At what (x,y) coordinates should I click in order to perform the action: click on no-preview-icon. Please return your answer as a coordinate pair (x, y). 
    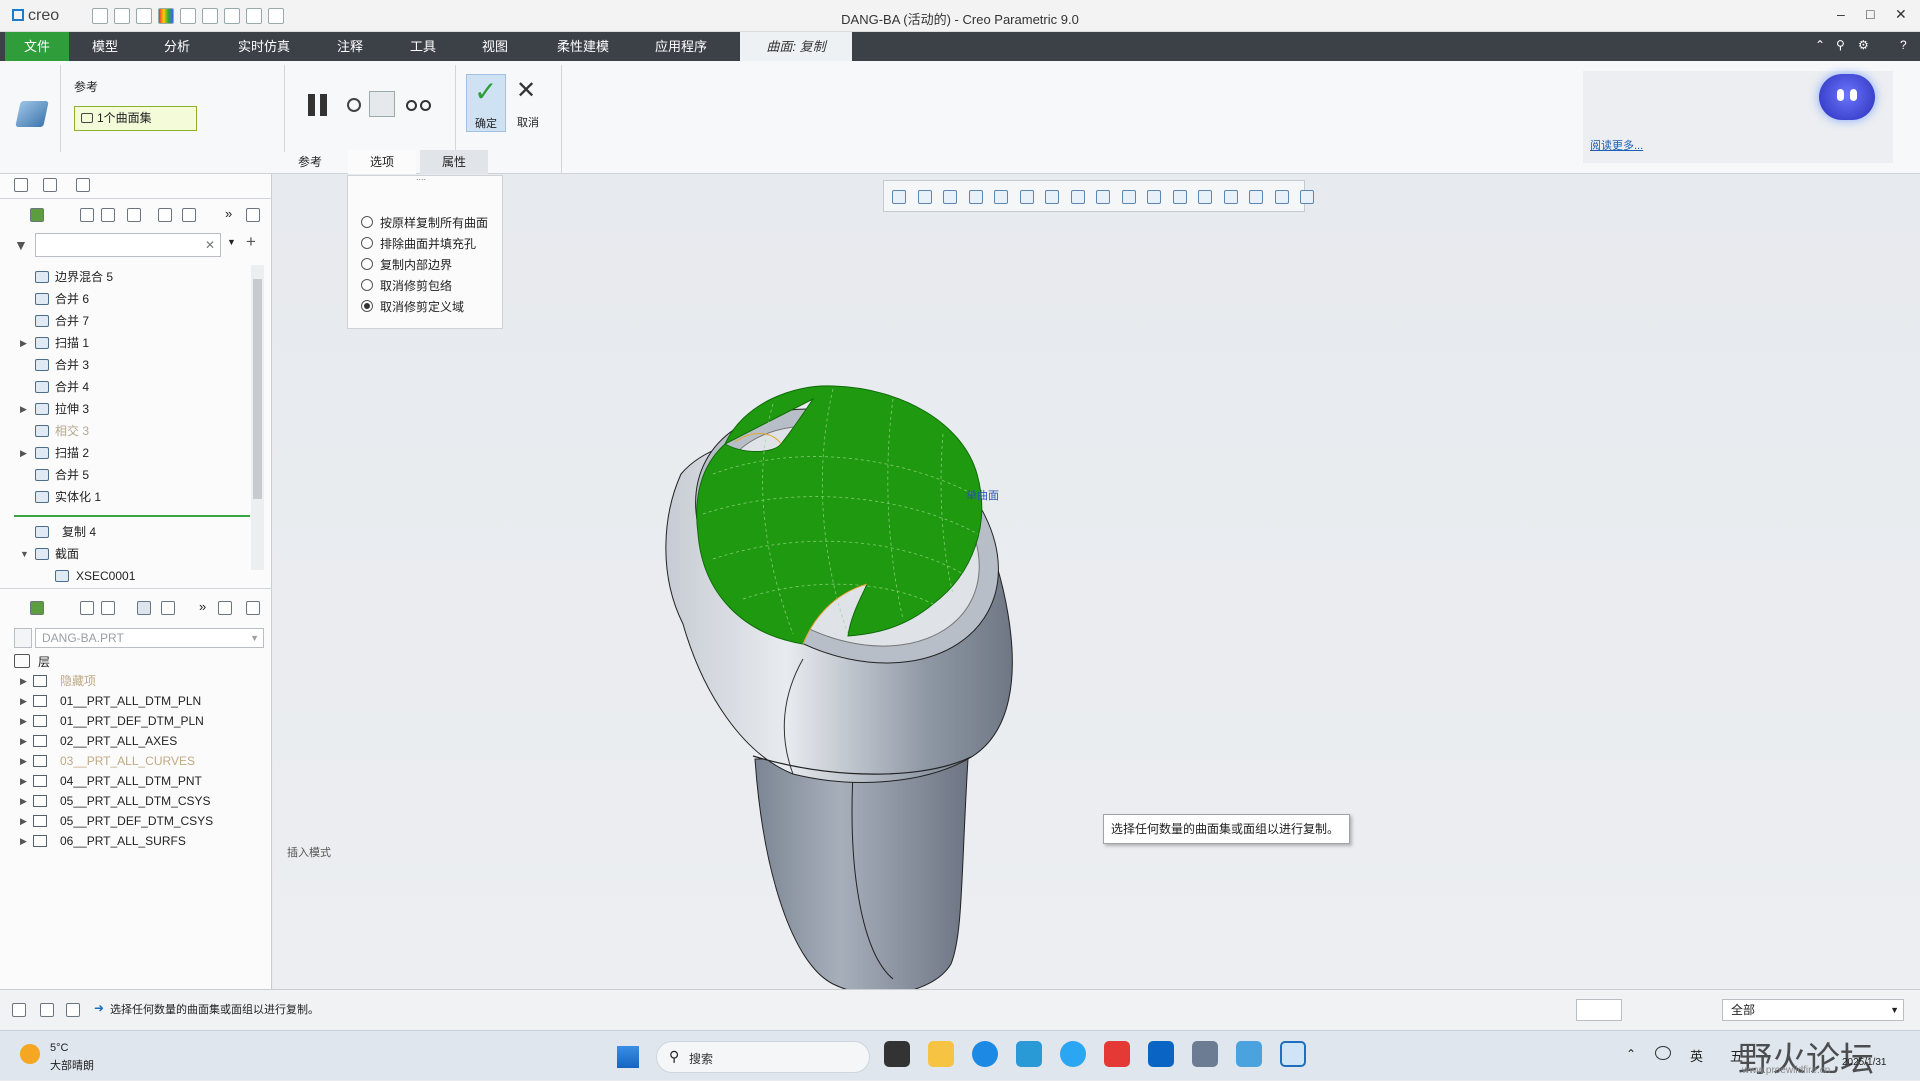
    Looking at the image, I should click on (354, 105).